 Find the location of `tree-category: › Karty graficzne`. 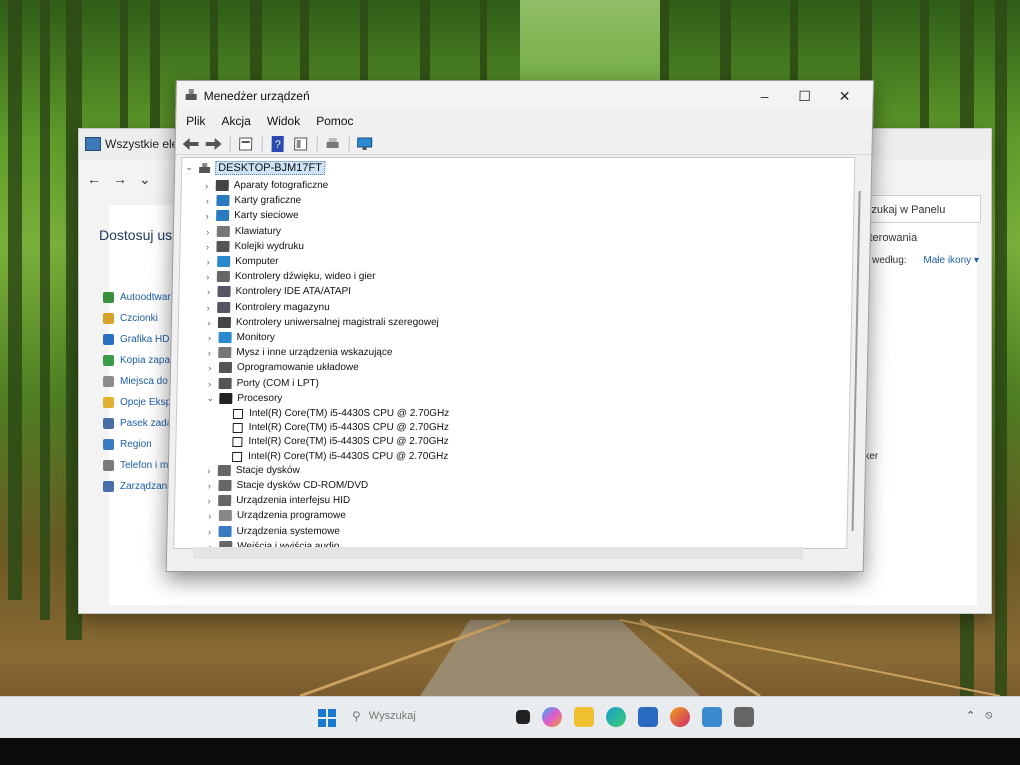

tree-category: › Karty graficzne is located at coordinates (251, 200).